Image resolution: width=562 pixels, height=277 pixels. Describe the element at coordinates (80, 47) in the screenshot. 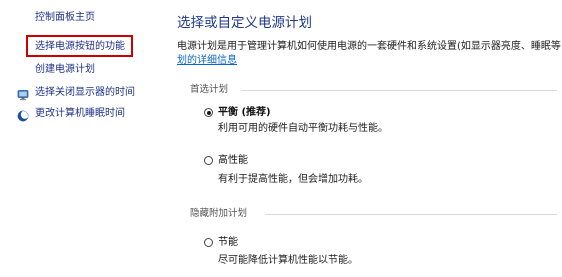

I see `sidebar-item-power-button: 选择电源按钮的功能` at that location.